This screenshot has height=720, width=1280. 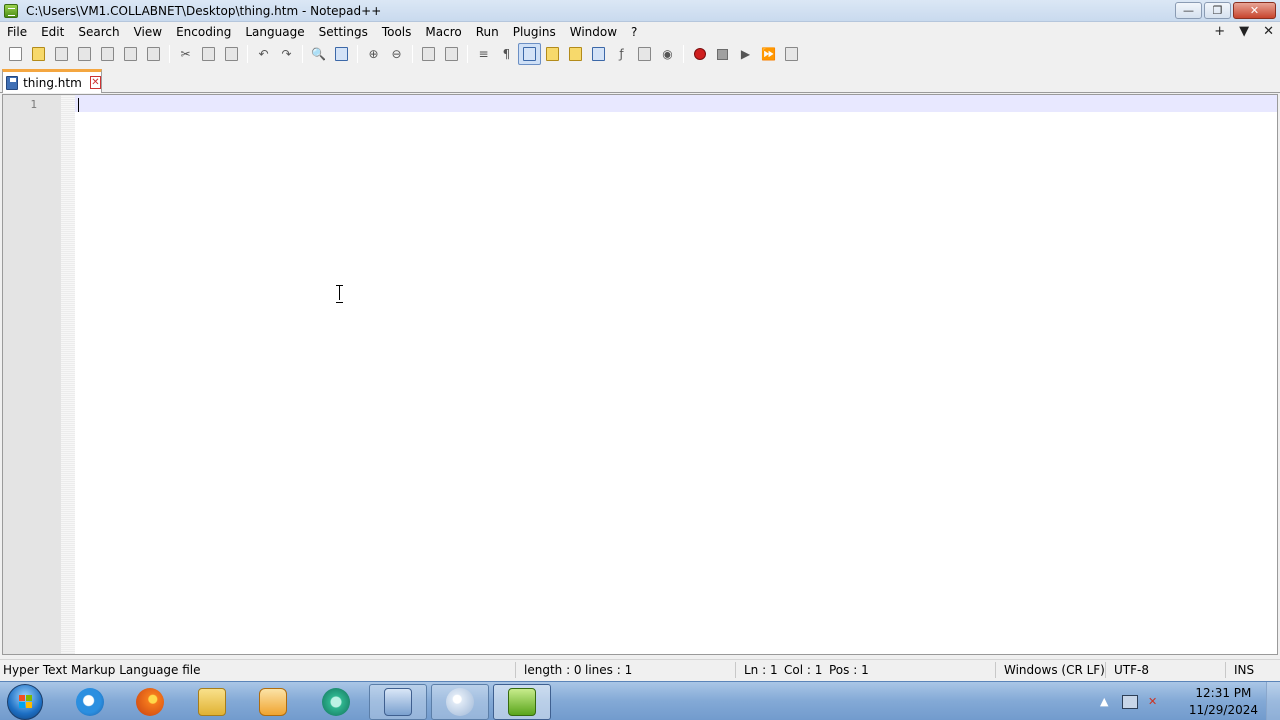 I want to click on menu-settings: Settings, so click(x=343, y=32).